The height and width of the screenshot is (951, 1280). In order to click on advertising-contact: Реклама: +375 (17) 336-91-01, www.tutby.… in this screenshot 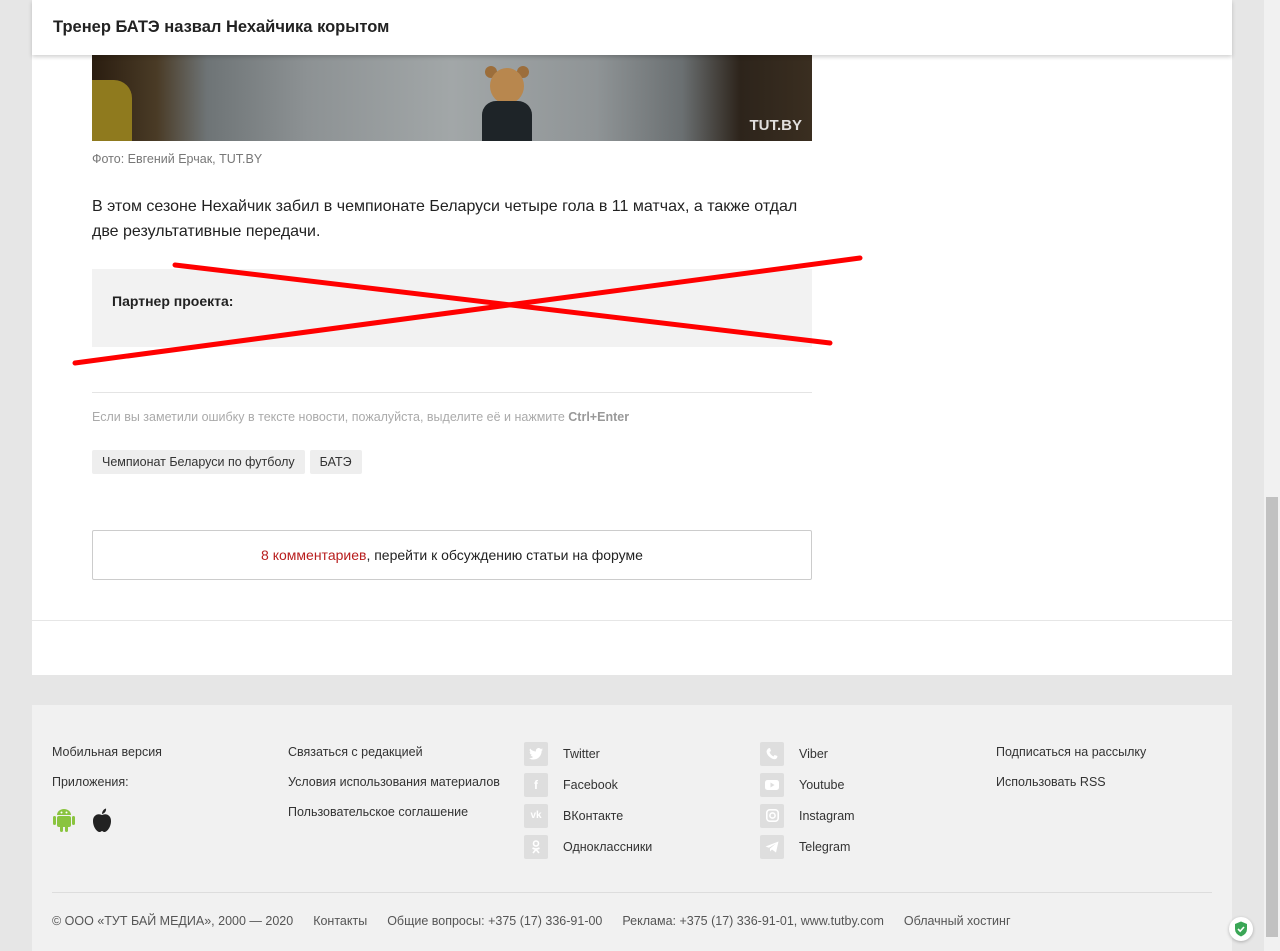, I will do `click(753, 921)`.